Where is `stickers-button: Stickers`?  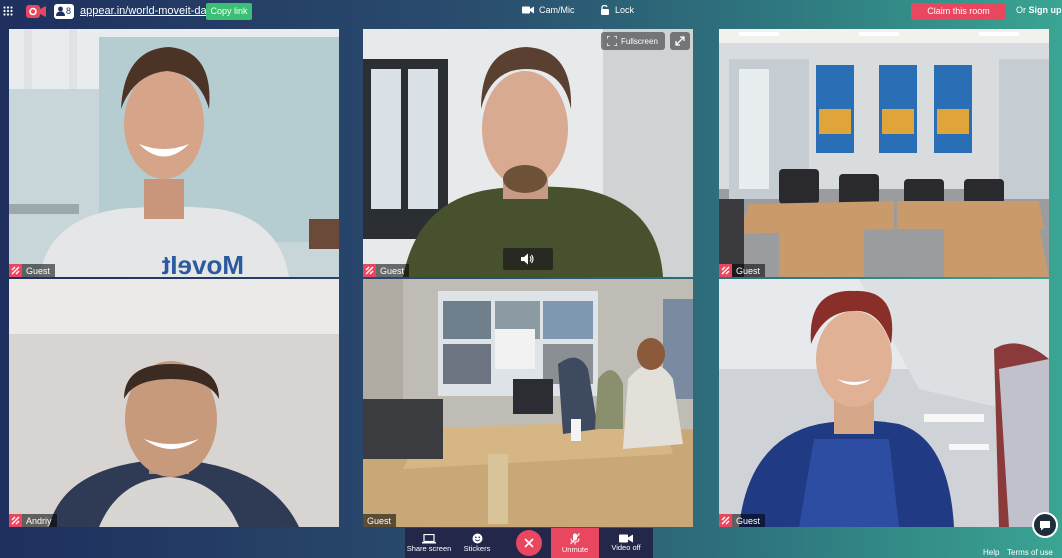 stickers-button: Stickers is located at coordinates (477, 543).